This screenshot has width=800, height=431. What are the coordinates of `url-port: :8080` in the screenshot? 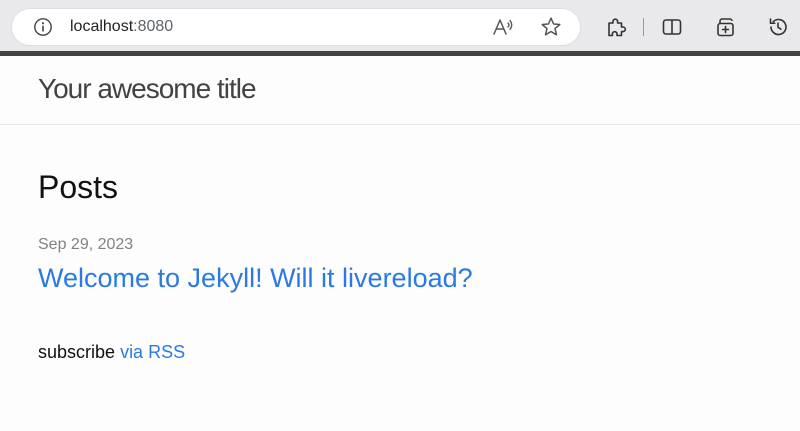 It's located at (153, 26).